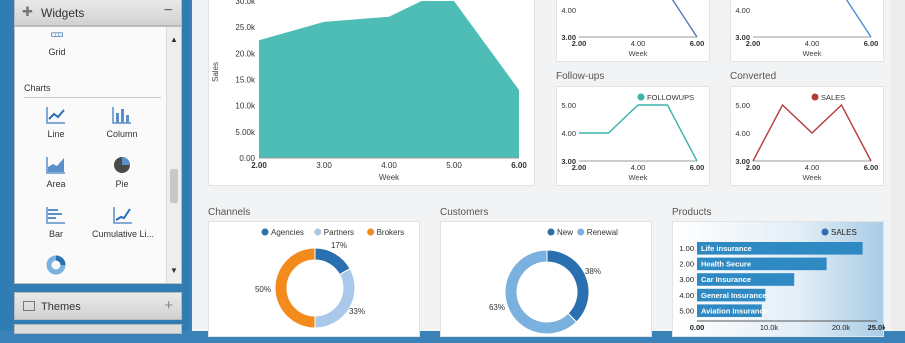 Image resolution: width=905 pixels, height=343 pixels. What do you see at coordinates (602, 232) in the screenshot?
I see `legend-label: Renewal` at bounding box center [602, 232].